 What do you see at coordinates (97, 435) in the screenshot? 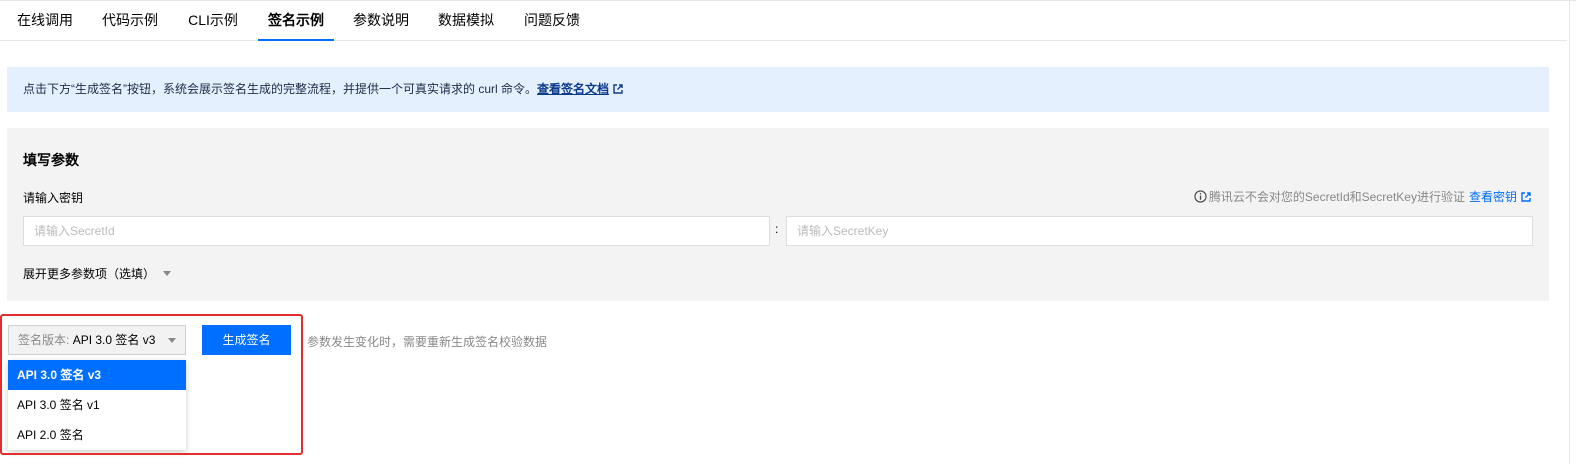
I see `version-option-api2: API 2.0 签名` at bounding box center [97, 435].